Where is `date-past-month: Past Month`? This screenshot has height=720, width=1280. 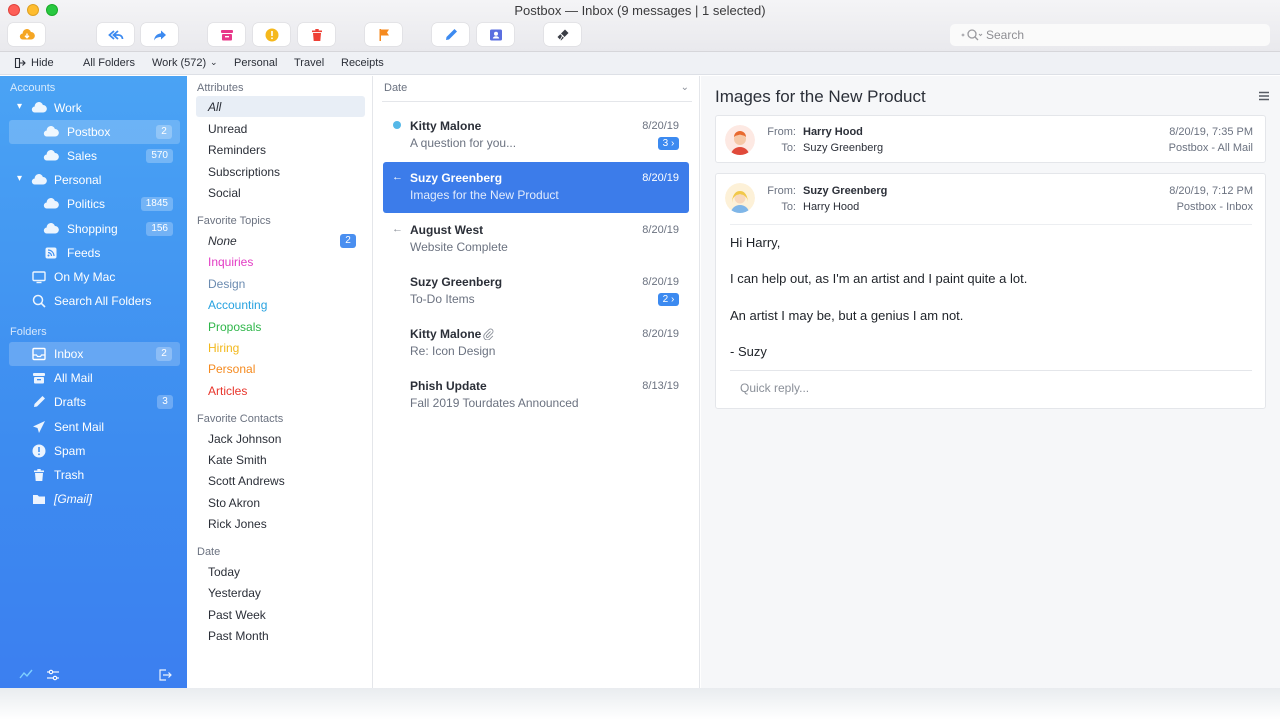 date-past-month: Past Month is located at coordinates (238, 636).